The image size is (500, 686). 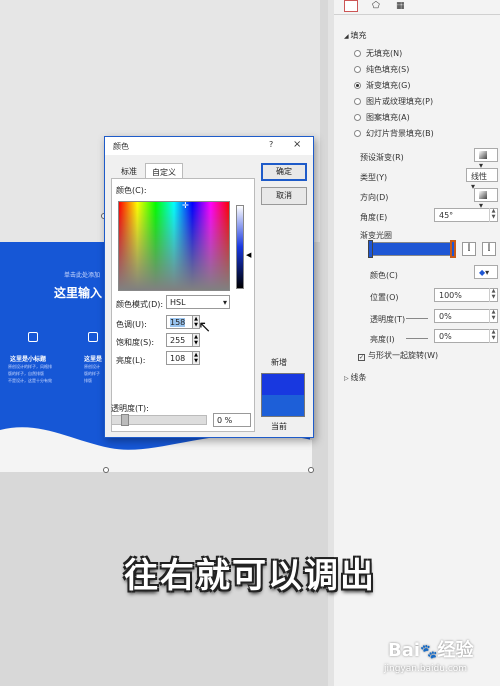 I want to click on feature2-text: 原创设计, so click(x=92, y=366).